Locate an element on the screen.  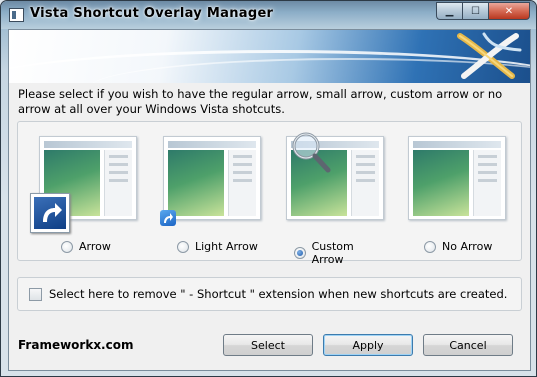
custom-arrow-preview is located at coordinates (335, 176).